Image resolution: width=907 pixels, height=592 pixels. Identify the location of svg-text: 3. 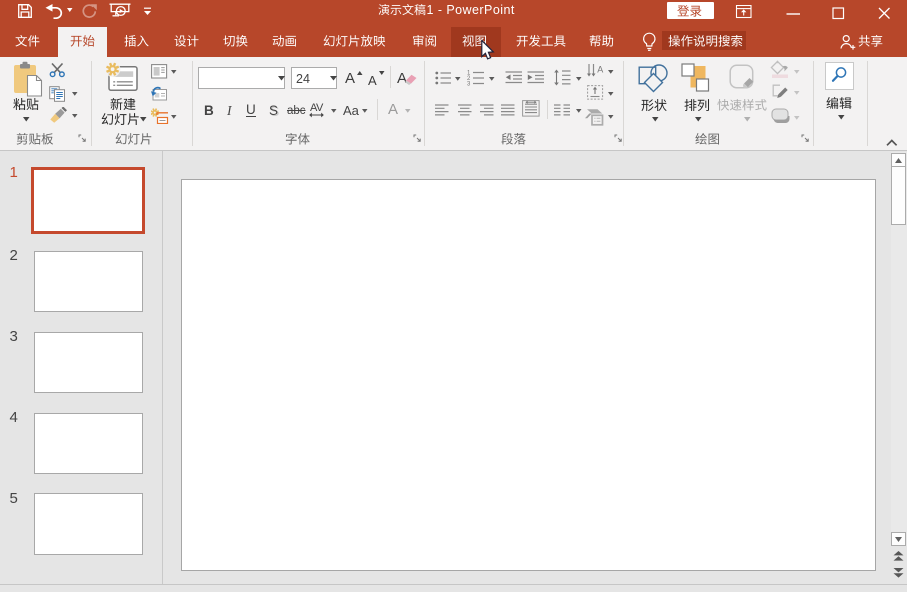
(469, 84).